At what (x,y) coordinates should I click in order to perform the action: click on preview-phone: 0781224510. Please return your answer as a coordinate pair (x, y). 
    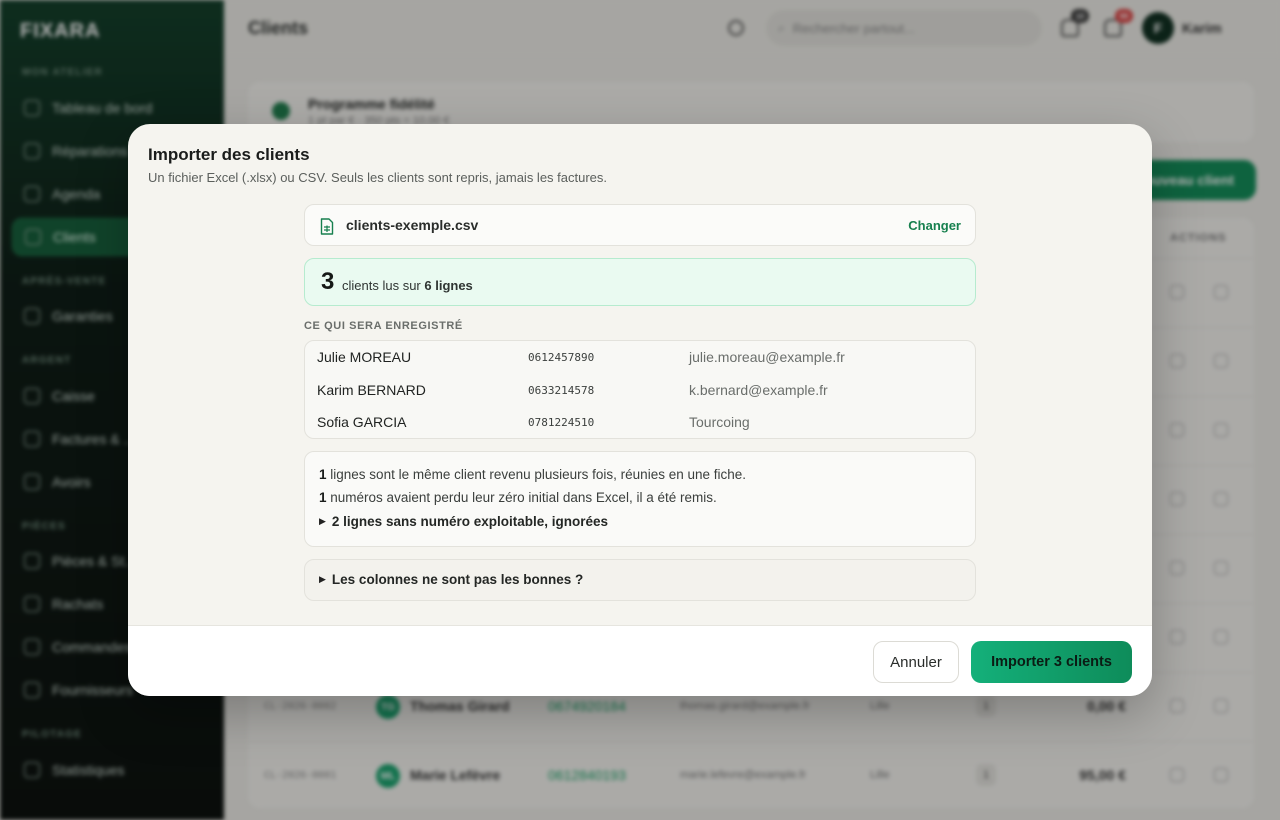
    Looking at the image, I should click on (561, 422).